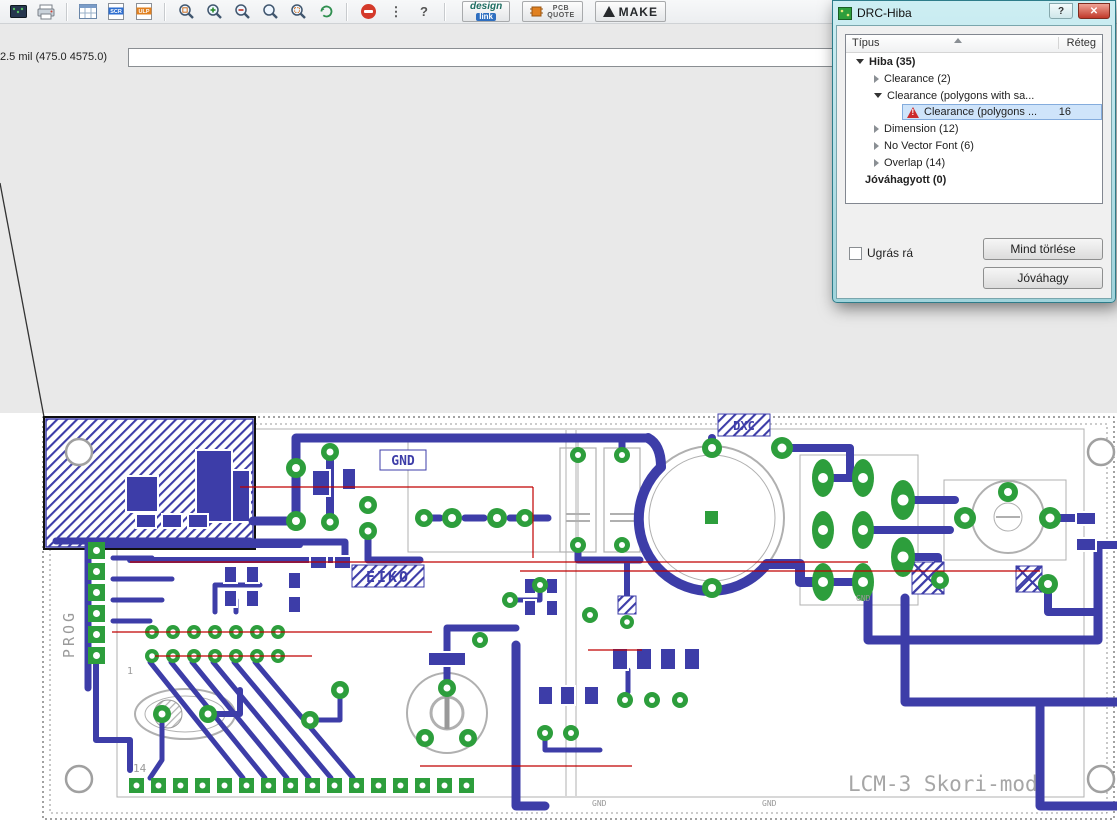 The height and width of the screenshot is (828, 1117). What do you see at coordinates (943, 784) in the screenshot?
I see `board-title: LCM-3 Skori-mod` at bounding box center [943, 784].